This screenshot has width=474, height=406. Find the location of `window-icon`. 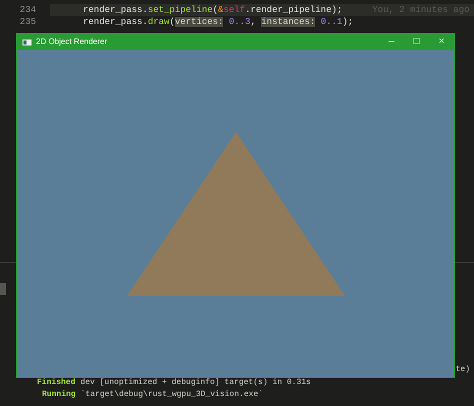

window-icon is located at coordinates (27, 42).